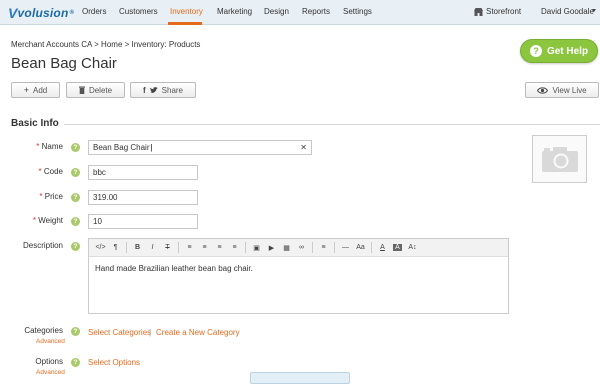 The image size is (600, 384). What do you see at coordinates (185, 23) in the screenshot?
I see `active-nav-indicator` at bounding box center [185, 23].